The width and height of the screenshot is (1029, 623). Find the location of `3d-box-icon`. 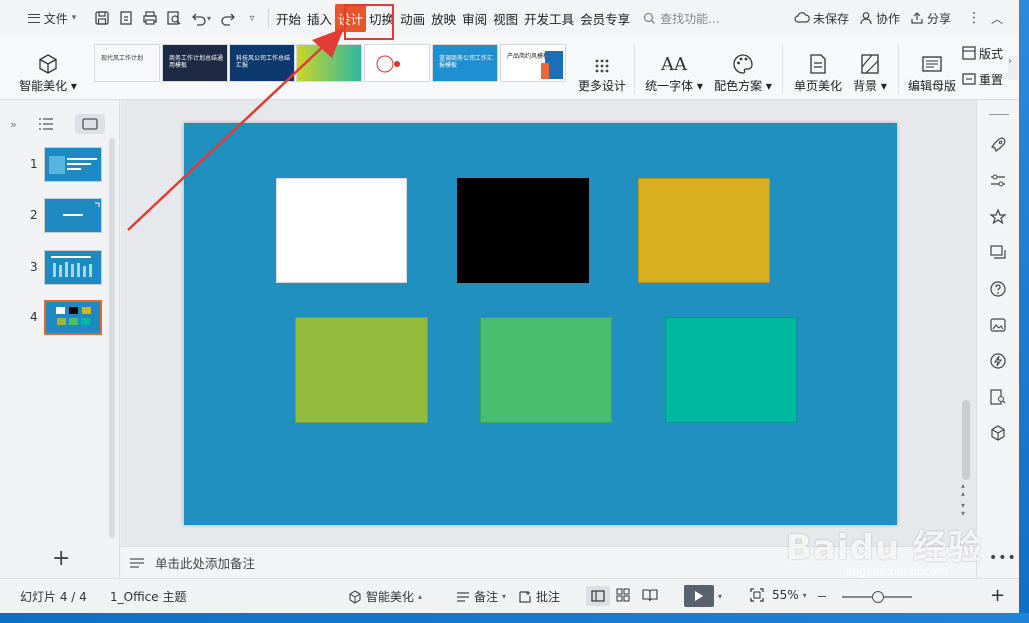

3d-box-icon is located at coordinates (998, 433).